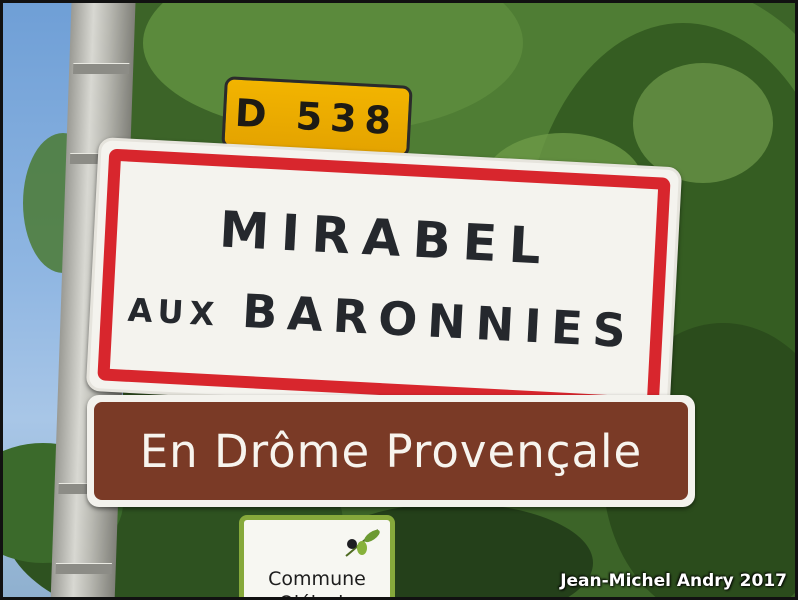  I want to click on region-sign-panel: En Drôme Provençale, so click(391, 451).